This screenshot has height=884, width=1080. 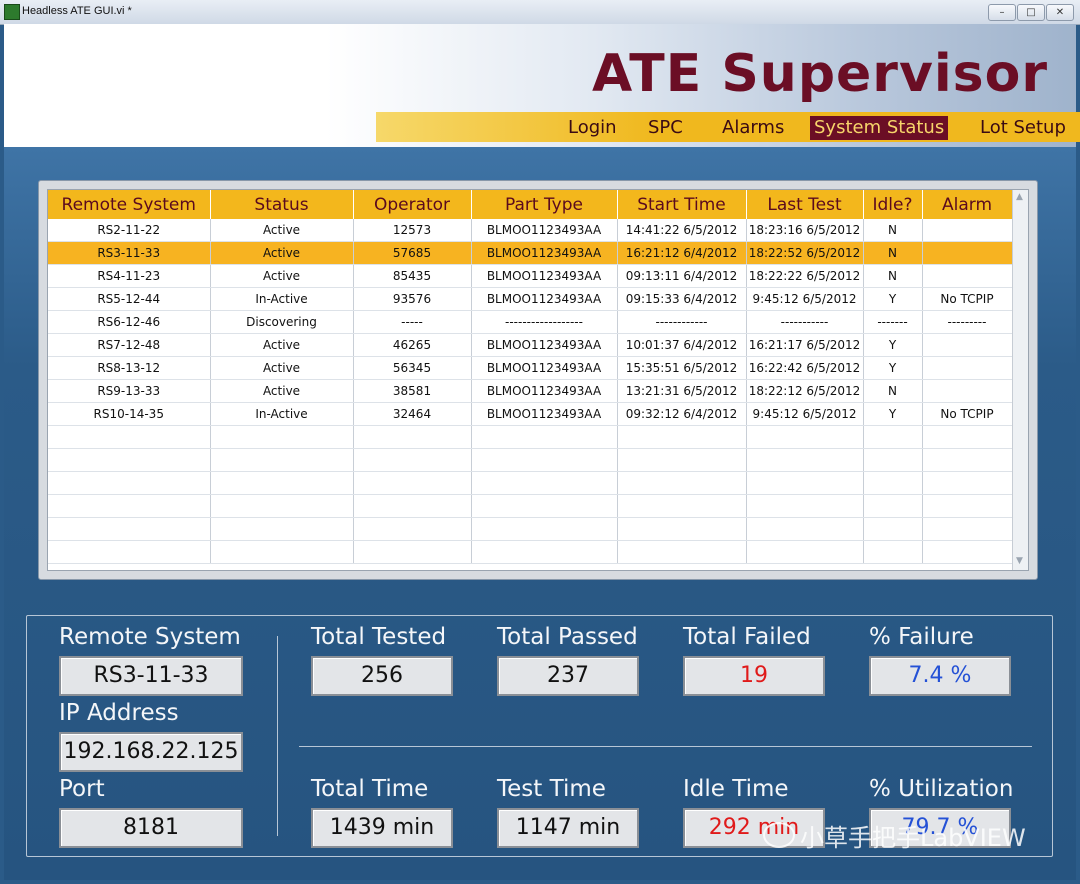 I want to click on scroll-up-arrow-icon: ▲, so click(x=1019, y=197).